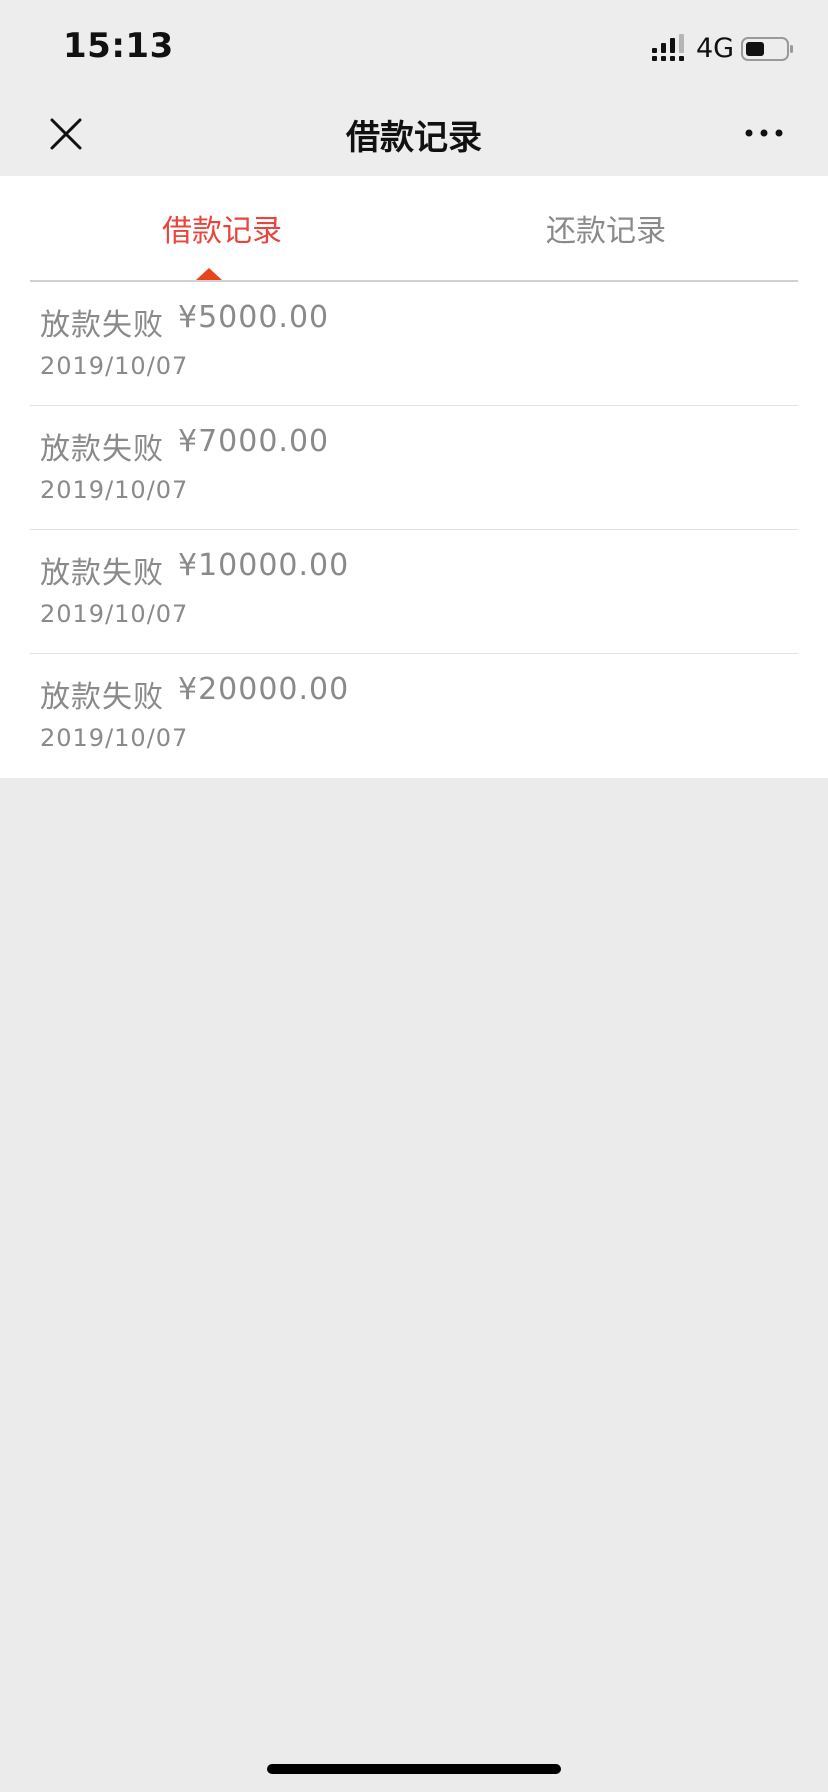 Image resolution: width=828 pixels, height=1792 pixels. What do you see at coordinates (254, 317) in the screenshot?
I see `record-amount: ¥5000.00` at bounding box center [254, 317].